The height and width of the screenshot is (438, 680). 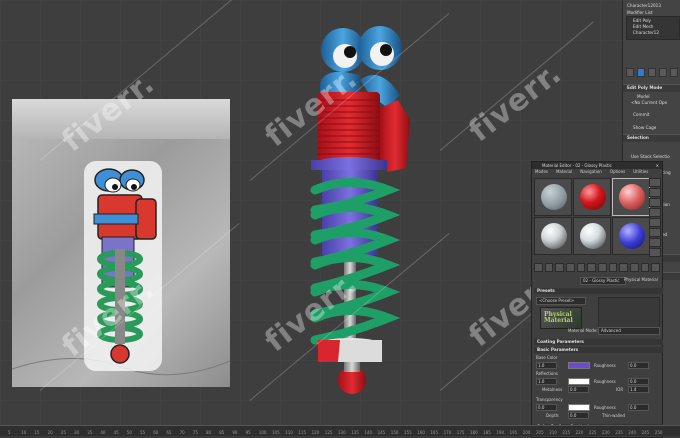 I want to click on trans-color-swatch, so click(x=579, y=407).